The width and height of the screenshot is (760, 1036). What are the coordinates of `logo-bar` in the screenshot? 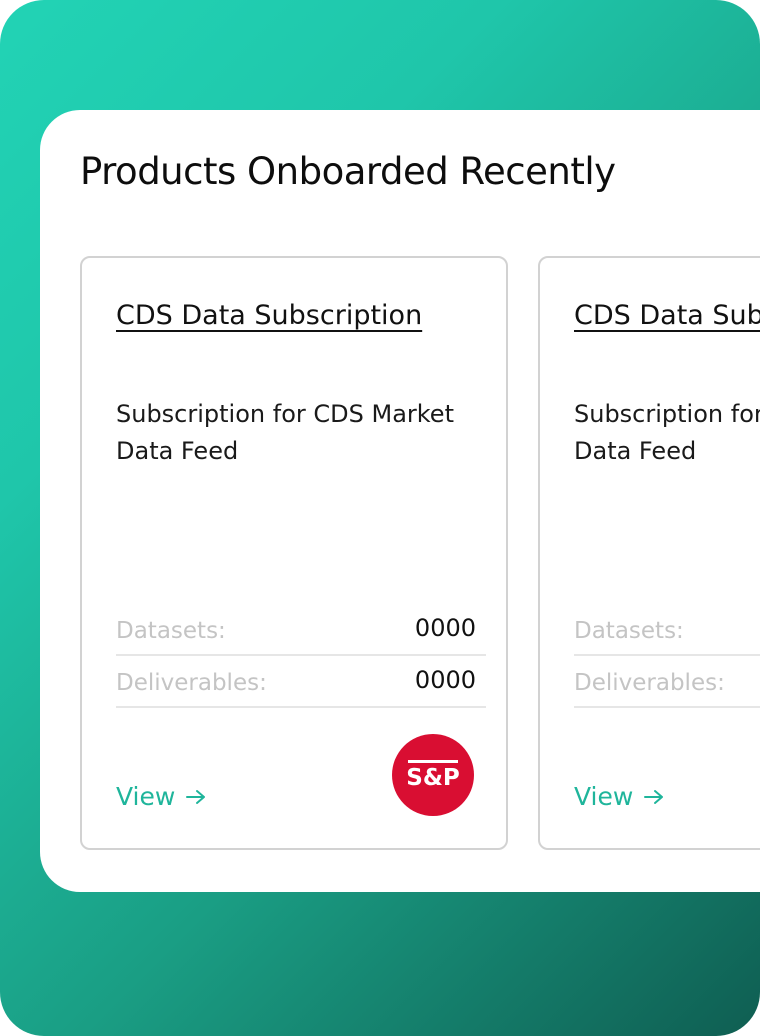 It's located at (433, 761).